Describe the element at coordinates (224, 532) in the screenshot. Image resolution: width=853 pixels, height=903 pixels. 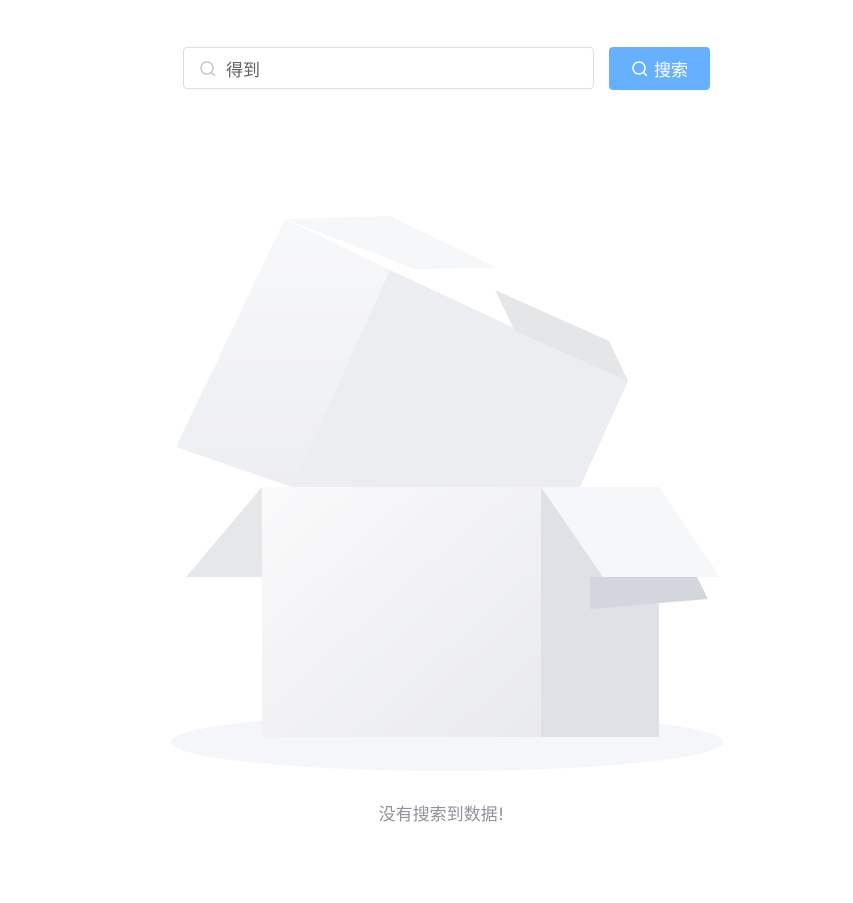
I see `box-left-flap` at that location.